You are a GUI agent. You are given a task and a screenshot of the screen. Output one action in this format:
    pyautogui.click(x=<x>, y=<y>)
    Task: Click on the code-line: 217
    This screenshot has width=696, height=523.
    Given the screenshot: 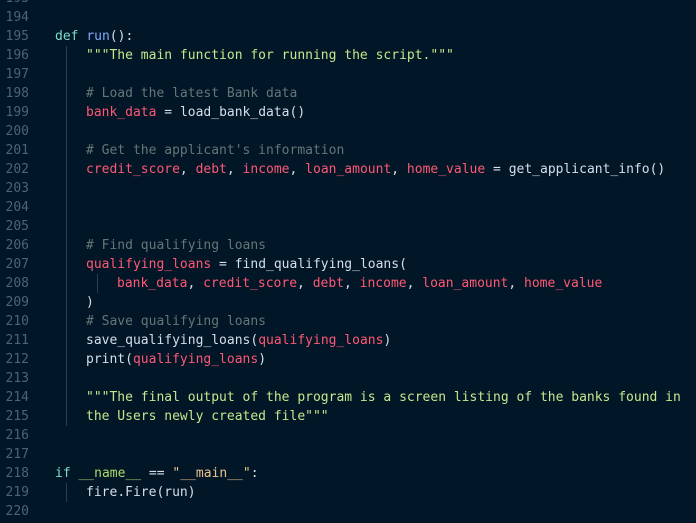 What is the action you would take?
    pyautogui.click(x=348, y=454)
    